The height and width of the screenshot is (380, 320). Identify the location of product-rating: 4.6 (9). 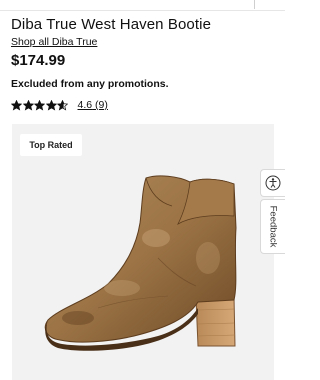
(59, 105).